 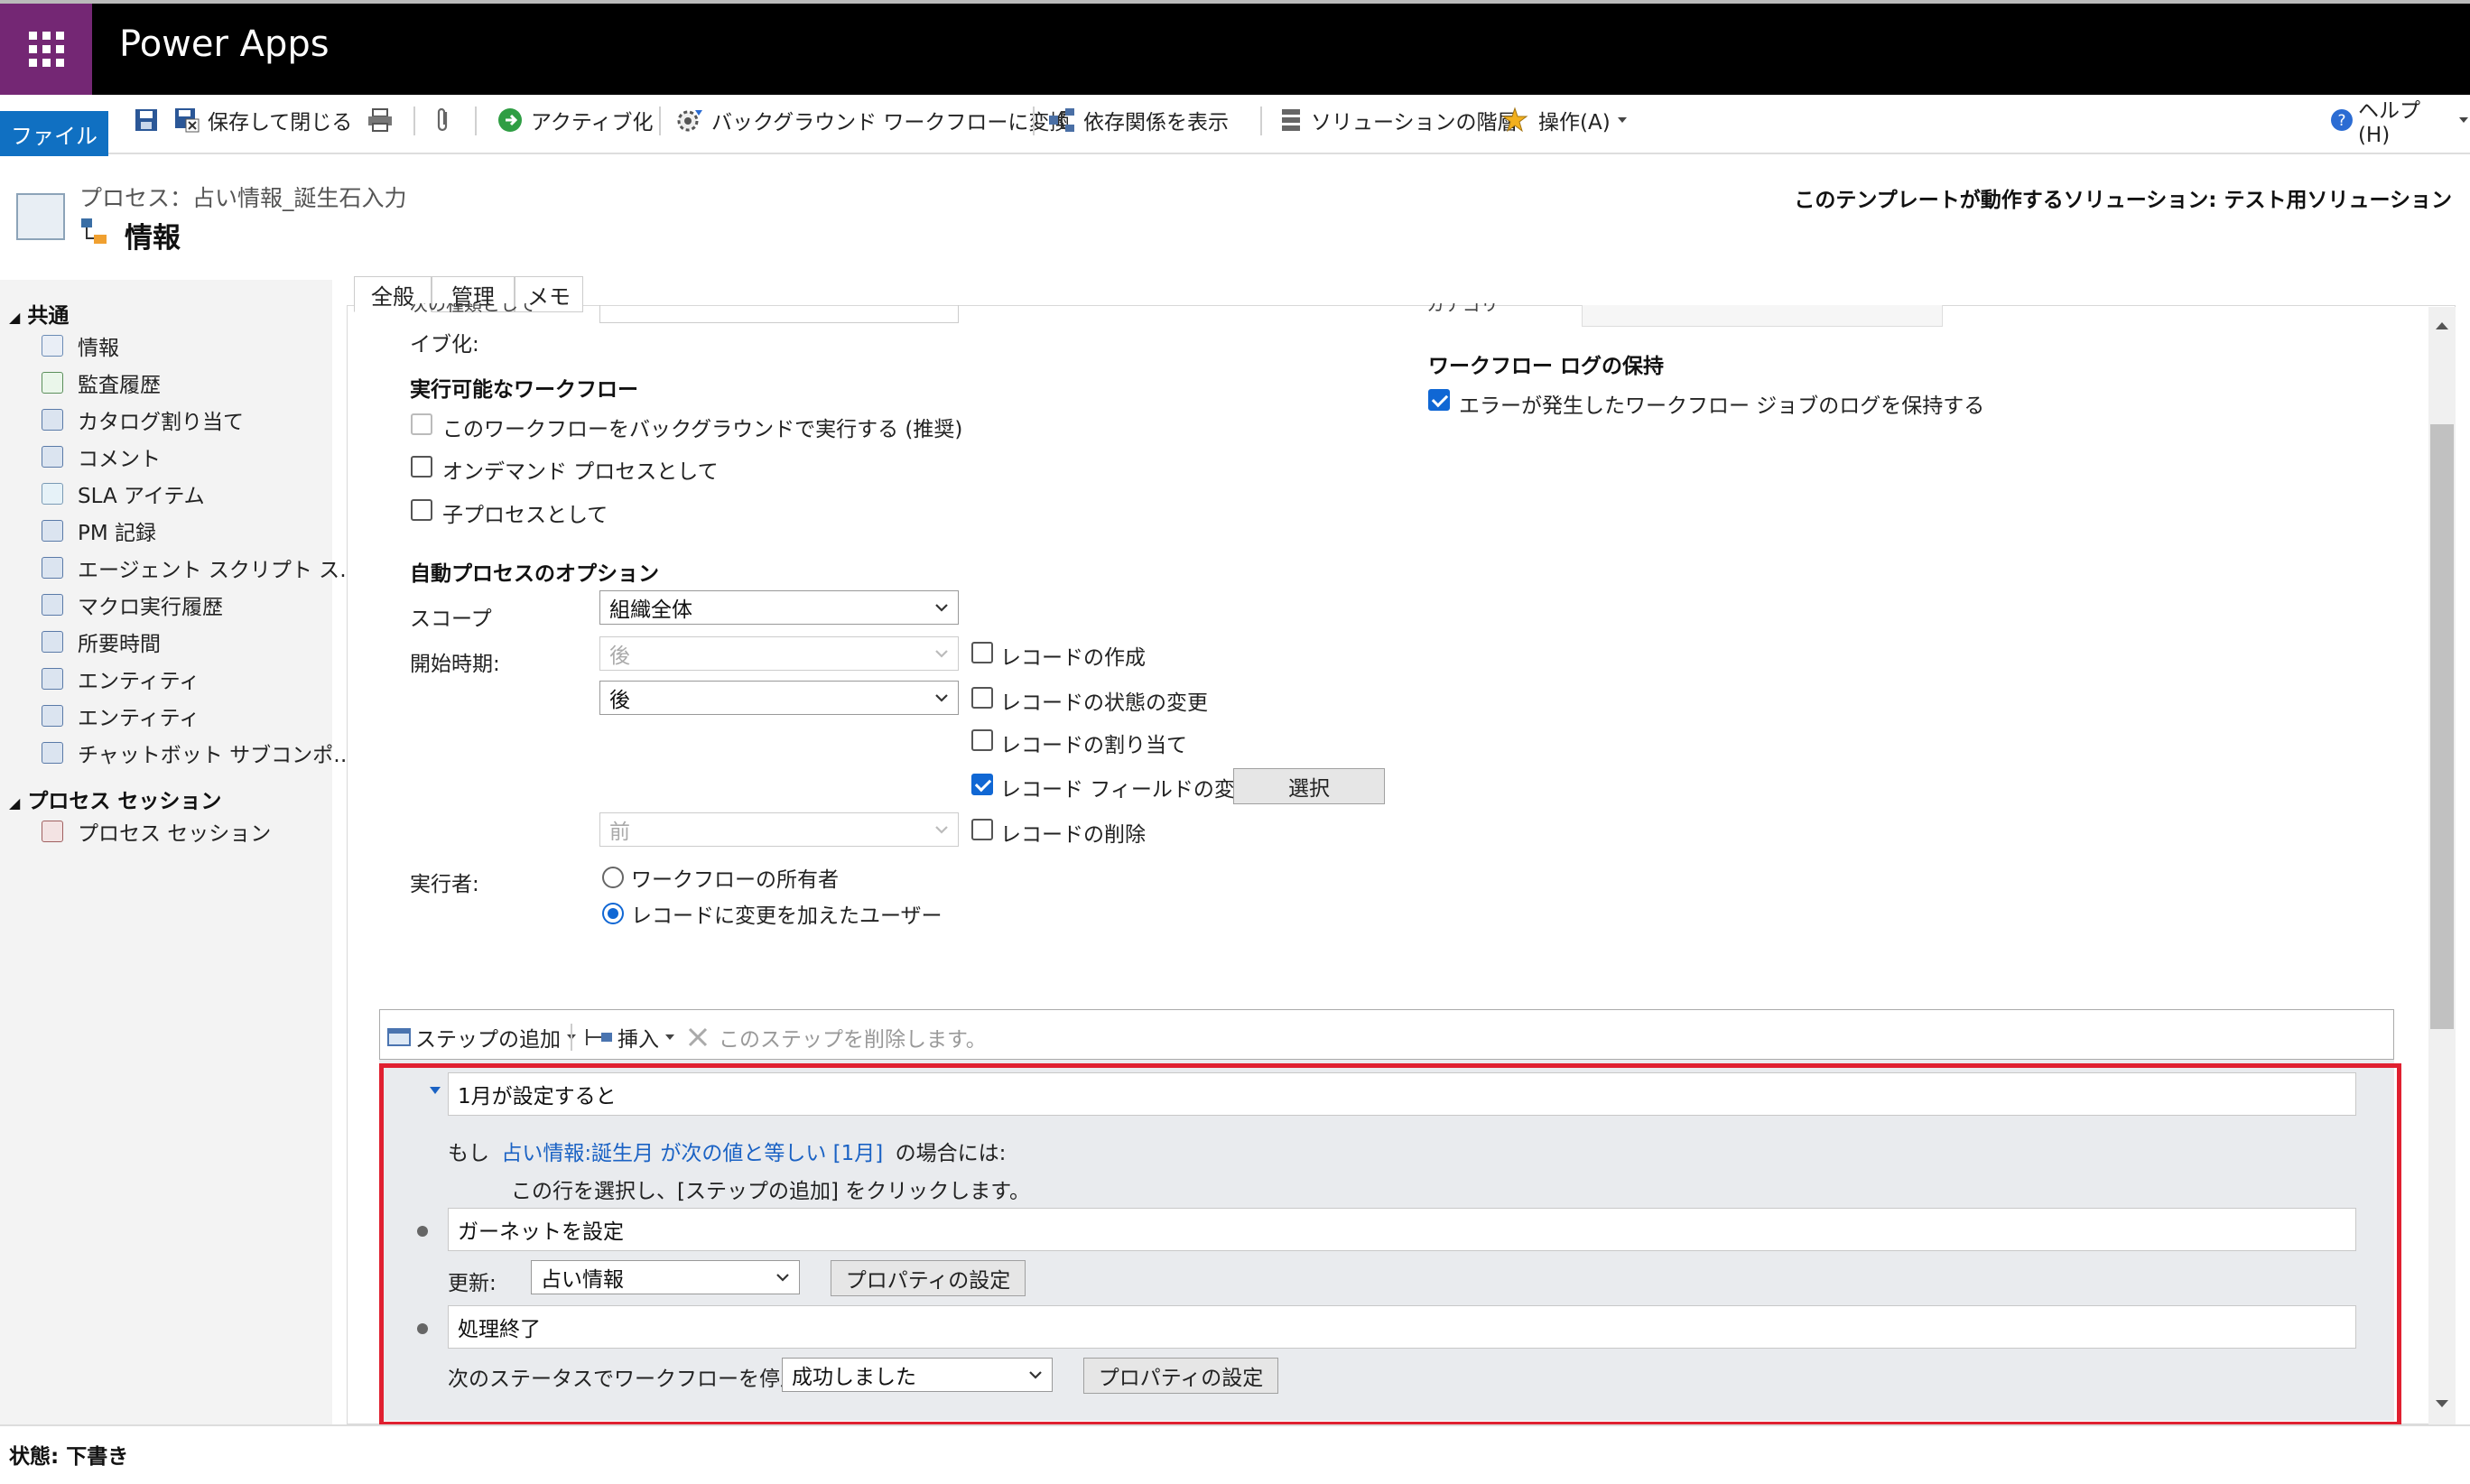 What do you see at coordinates (41, 216) in the screenshot?
I see `process-entity-icon` at bounding box center [41, 216].